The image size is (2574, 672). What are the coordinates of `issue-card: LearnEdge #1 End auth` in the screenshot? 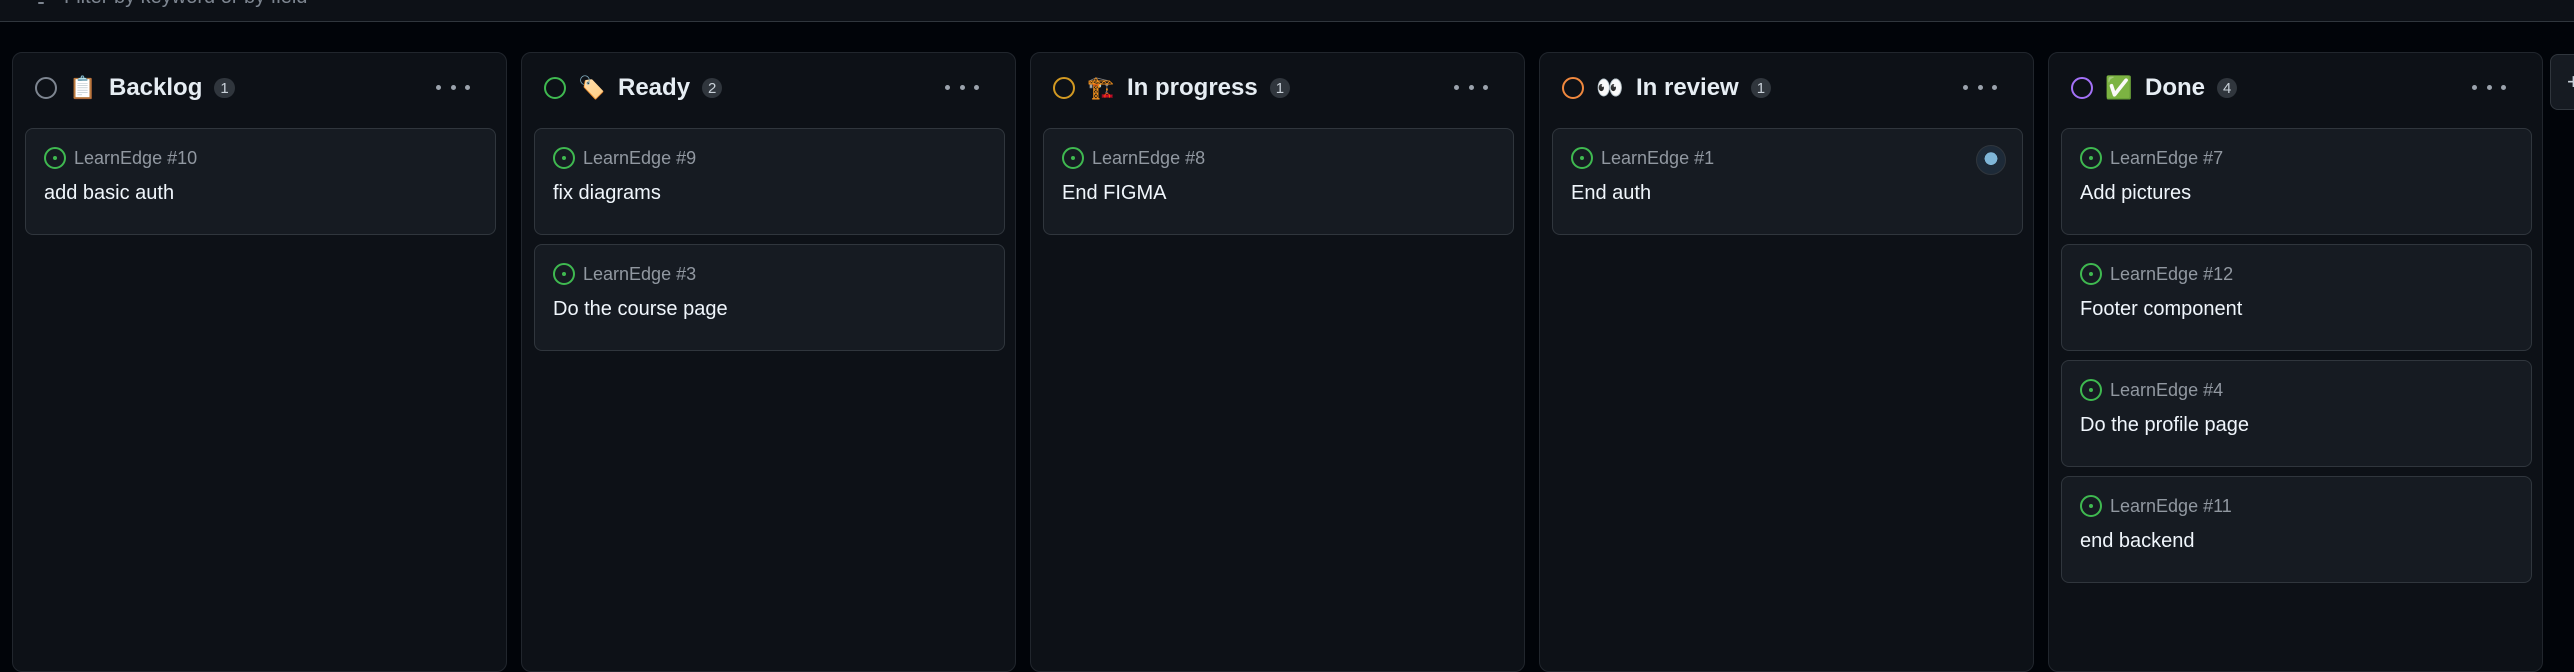 It's located at (1787, 181).